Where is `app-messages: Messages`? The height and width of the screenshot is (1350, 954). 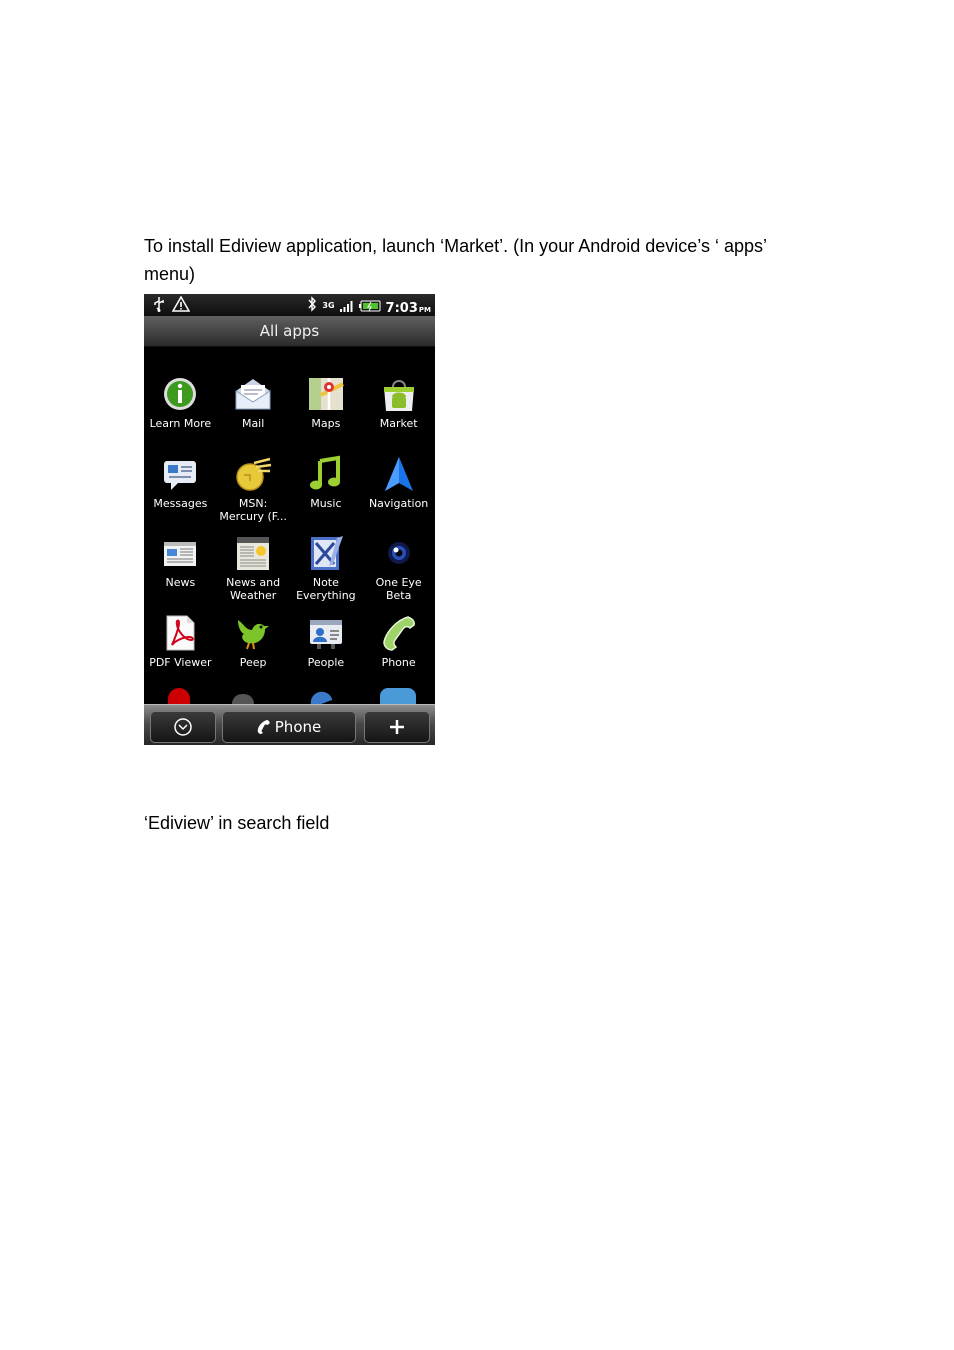 app-messages: Messages is located at coordinates (180, 486).